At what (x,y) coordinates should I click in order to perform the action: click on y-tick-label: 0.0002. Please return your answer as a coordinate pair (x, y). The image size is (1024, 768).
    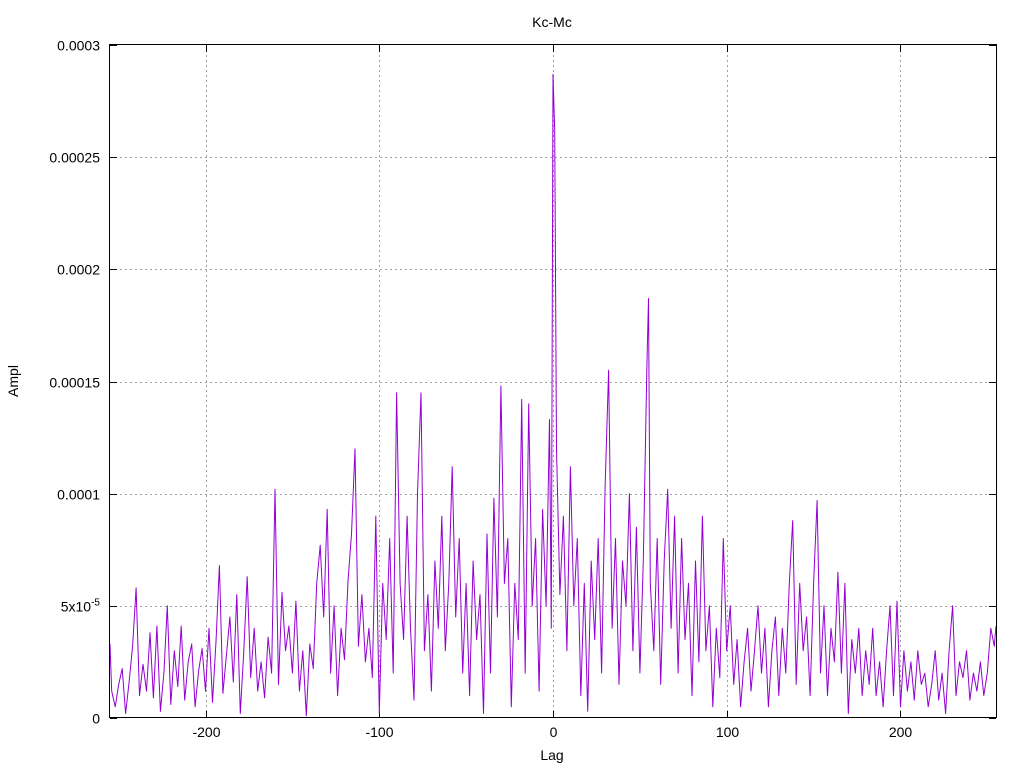
    Looking at the image, I should click on (78, 270).